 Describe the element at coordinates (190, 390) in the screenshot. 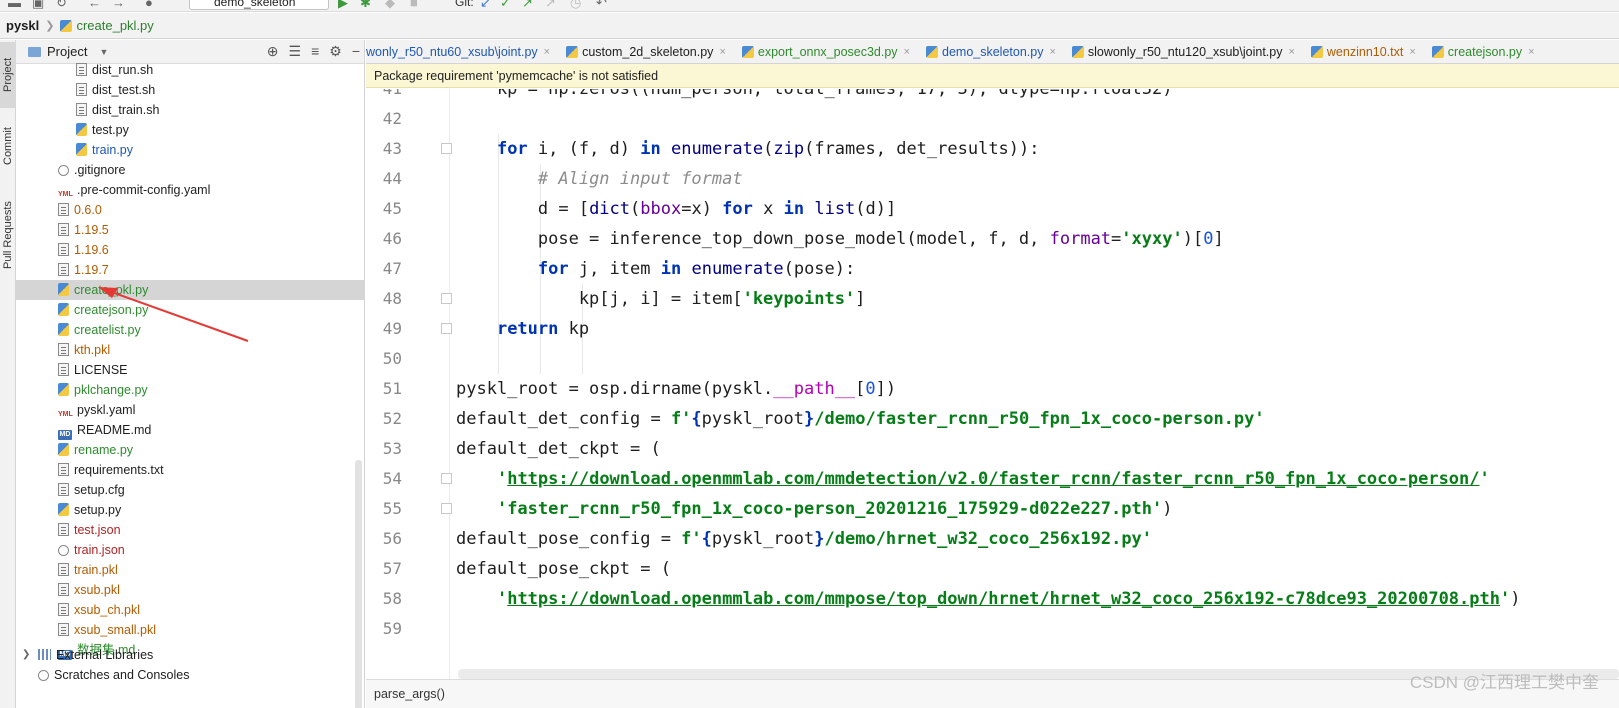

I see `tree-item: pklchange.py` at that location.